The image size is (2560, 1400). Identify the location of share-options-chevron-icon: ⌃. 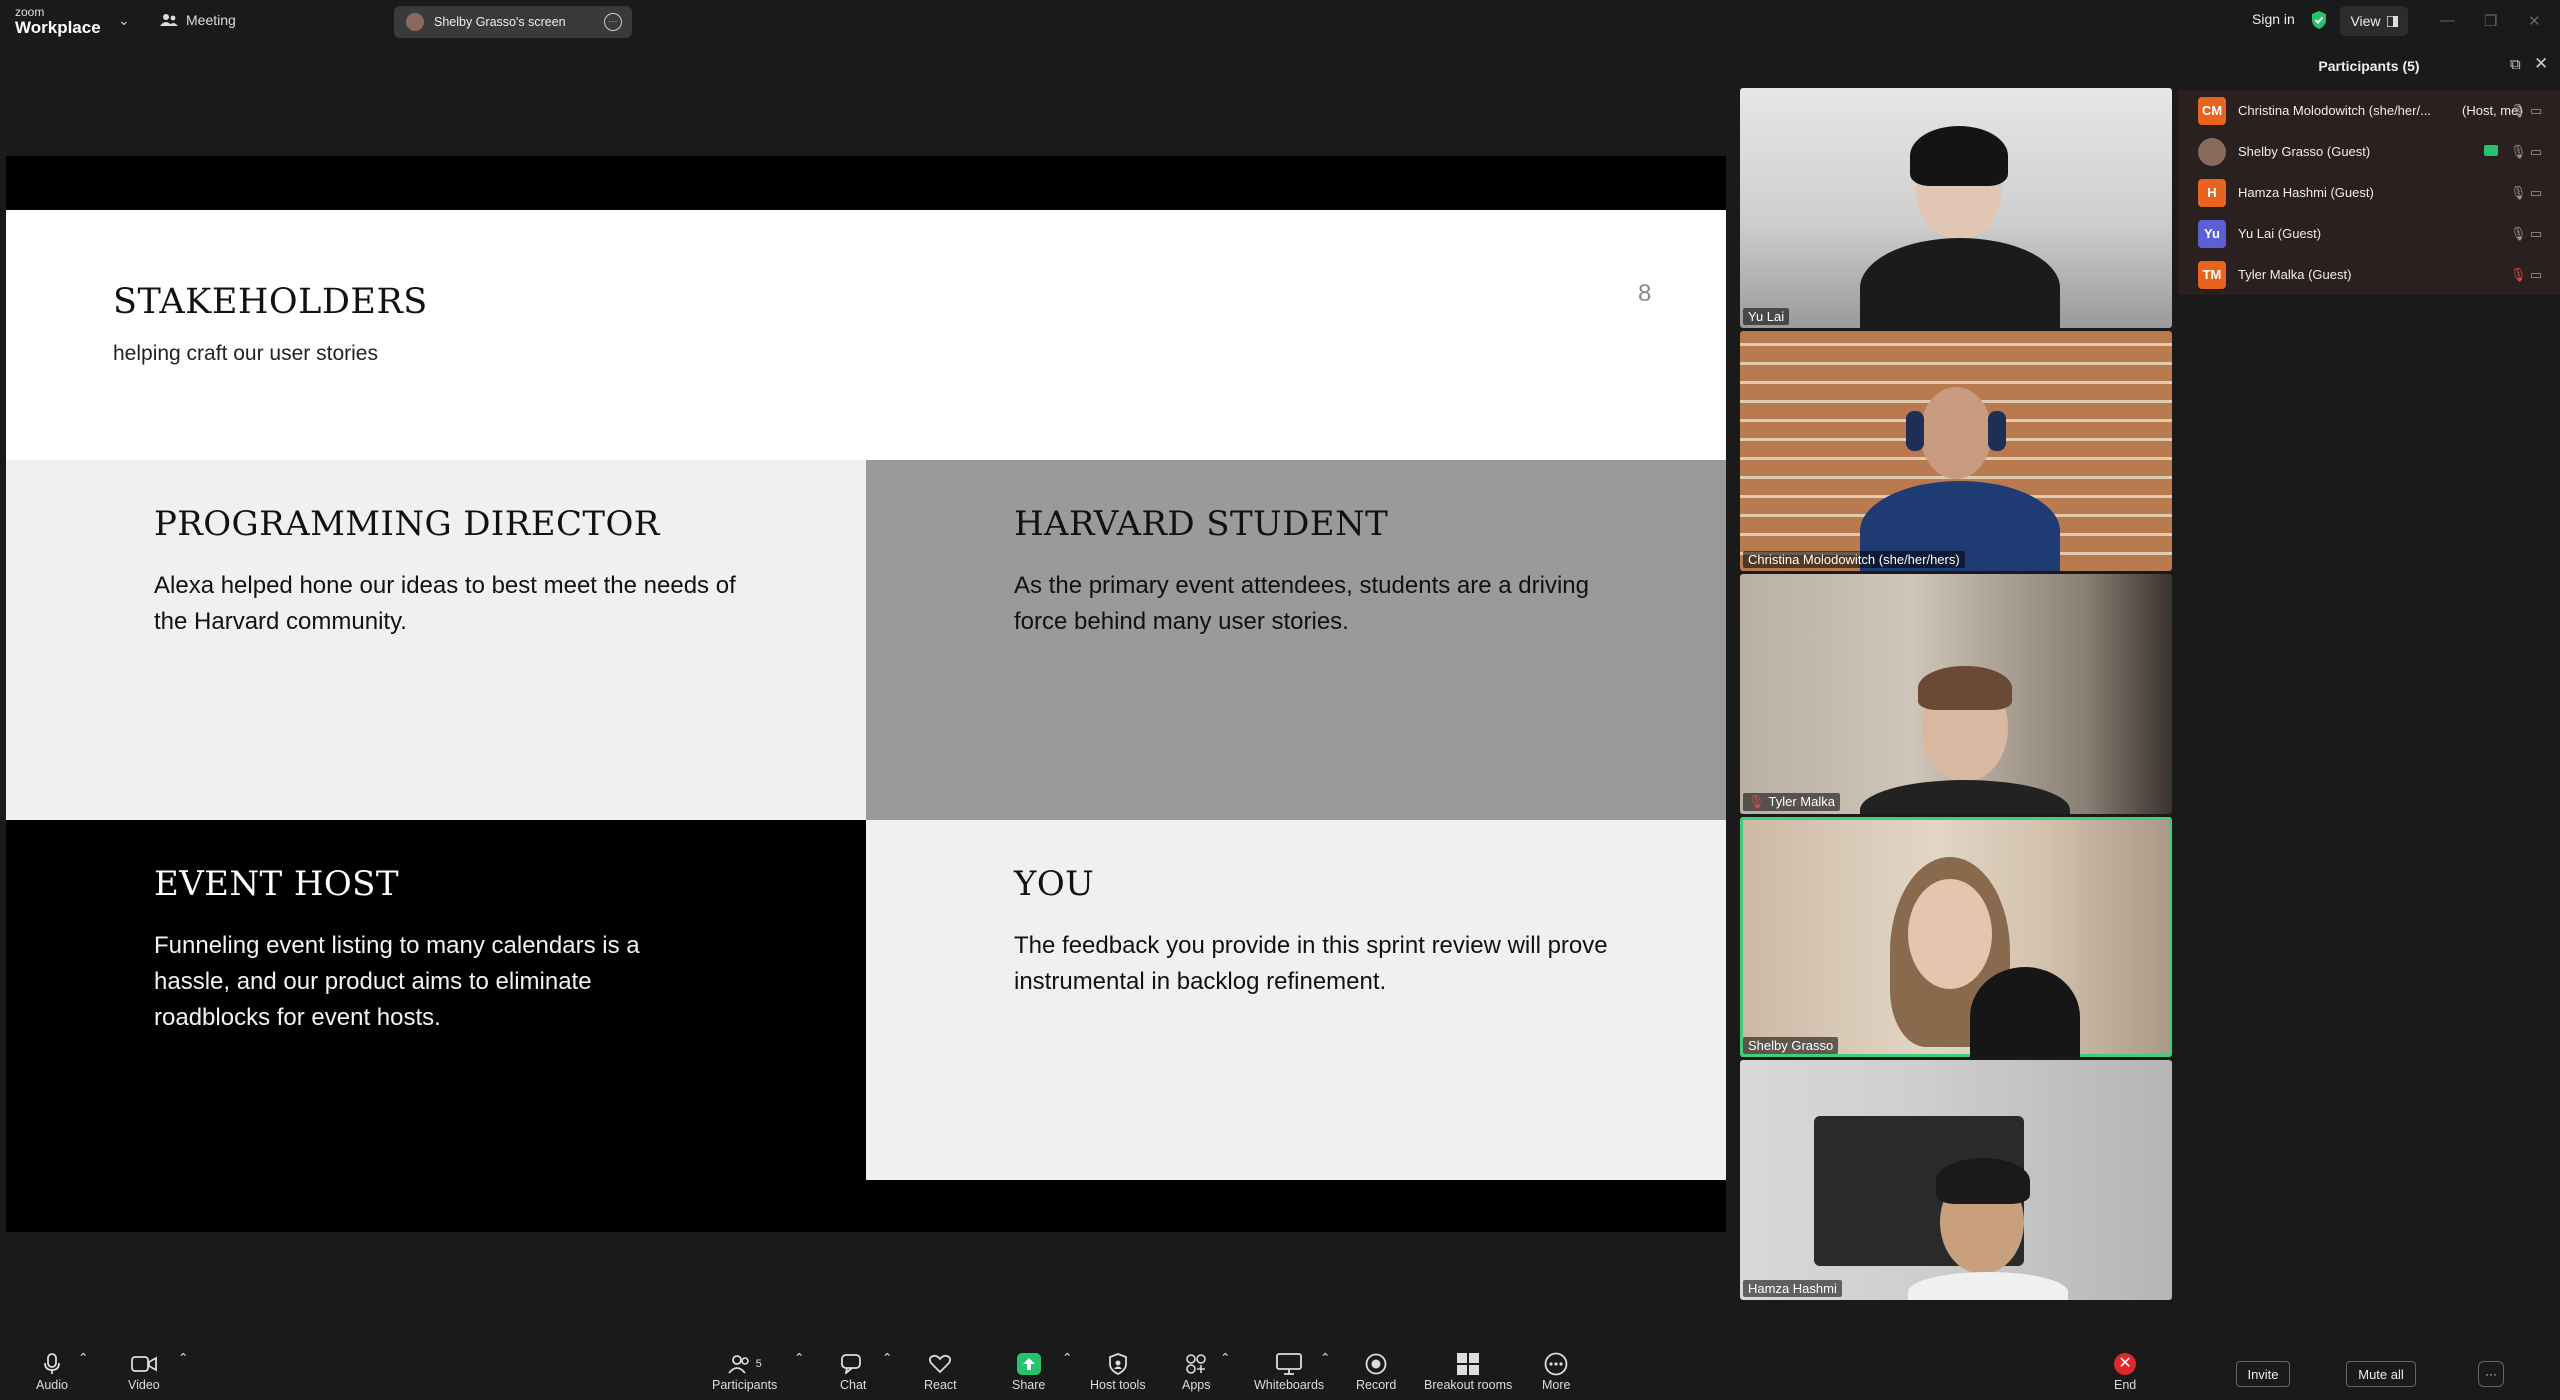
(1067, 1357).